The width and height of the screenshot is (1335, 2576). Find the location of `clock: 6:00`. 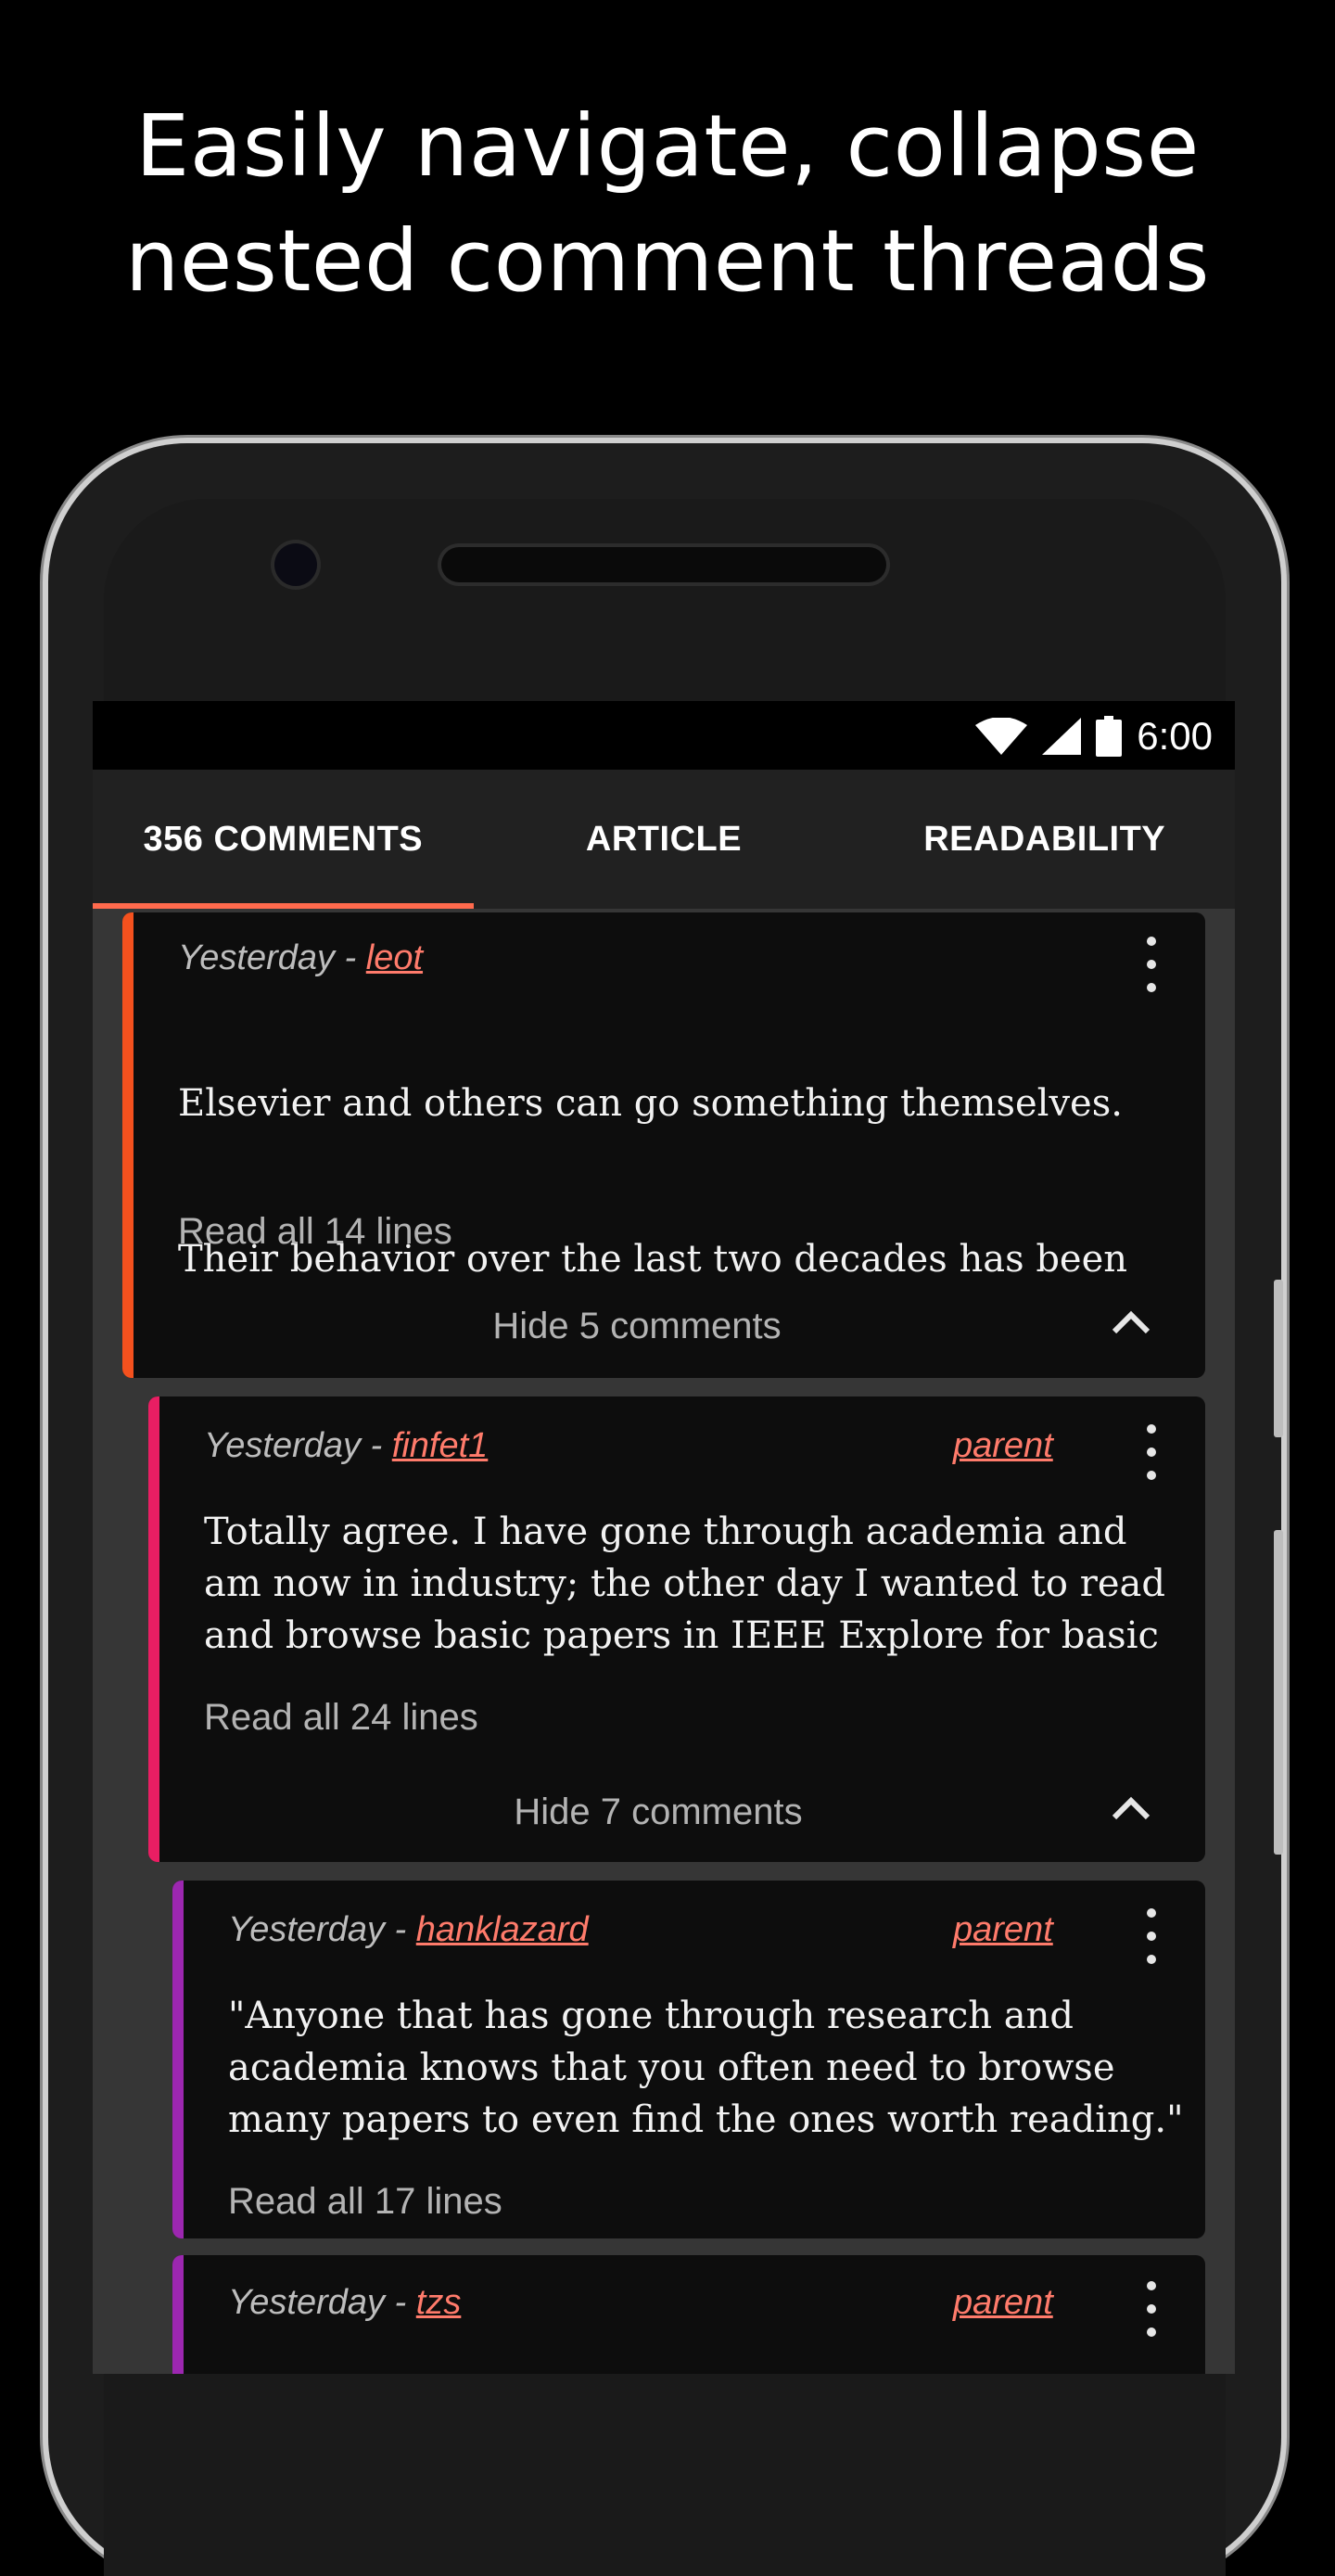

clock: 6:00 is located at coordinates (1175, 736).